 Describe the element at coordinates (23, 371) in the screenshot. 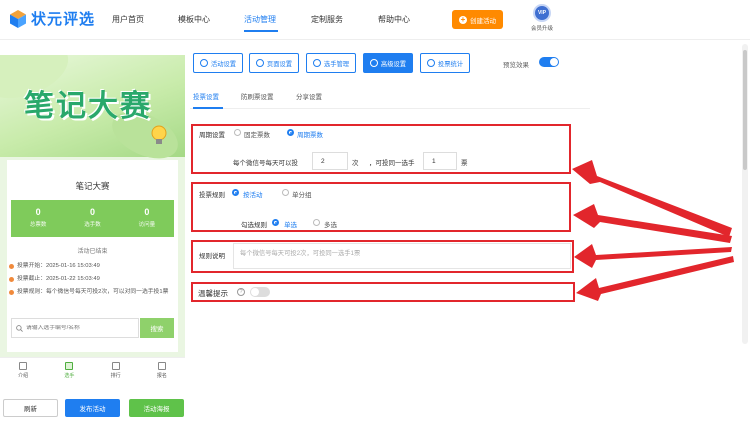

I see `tab-intro: 介绍` at that location.